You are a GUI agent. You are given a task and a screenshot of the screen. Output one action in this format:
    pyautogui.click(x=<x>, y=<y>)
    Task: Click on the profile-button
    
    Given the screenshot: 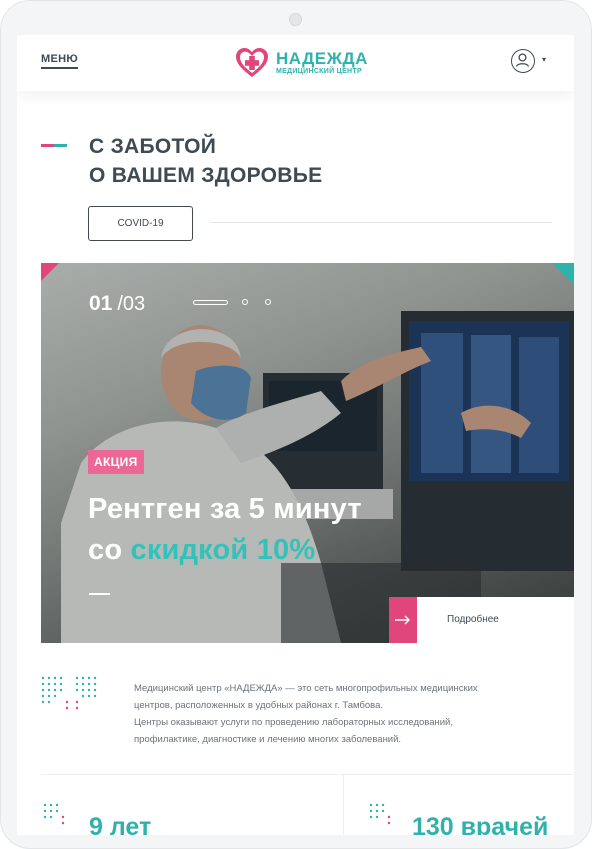 What is the action you would take?
    pyautogui.click(x=523, y=61)
    